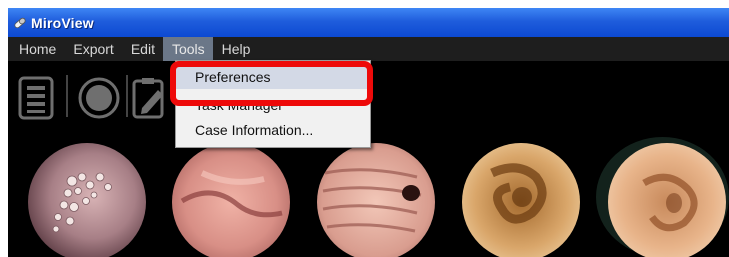 The image size is (729, 257). I want to click on app-title: MiroView, so click(62, 22).